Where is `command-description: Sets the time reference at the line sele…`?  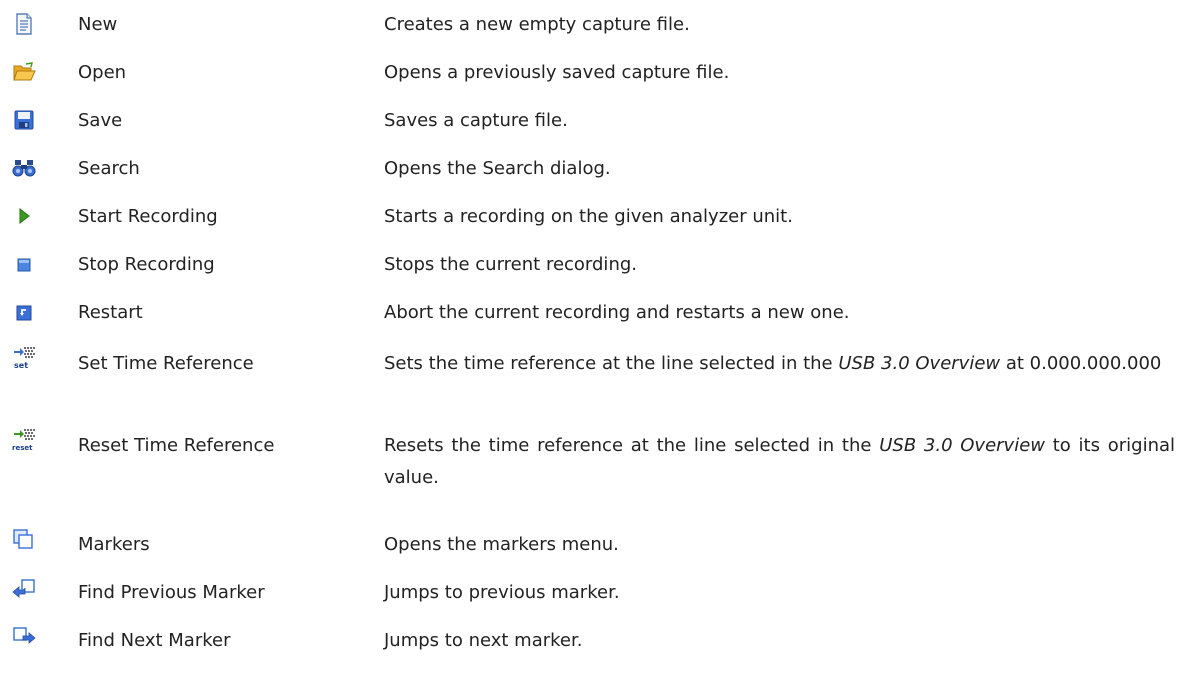 command-description: Sets the time reference at the line sele… is located at coordinates (779, 364).